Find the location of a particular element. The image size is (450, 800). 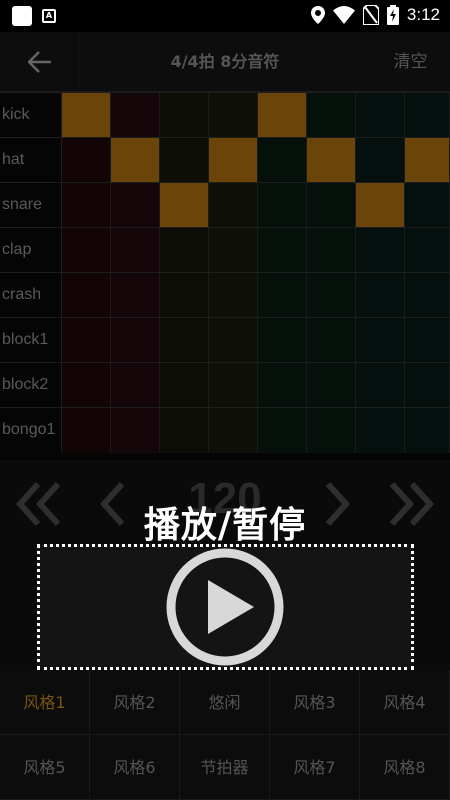

style-button-6: 风格5 is located at coordinates (45, 767).